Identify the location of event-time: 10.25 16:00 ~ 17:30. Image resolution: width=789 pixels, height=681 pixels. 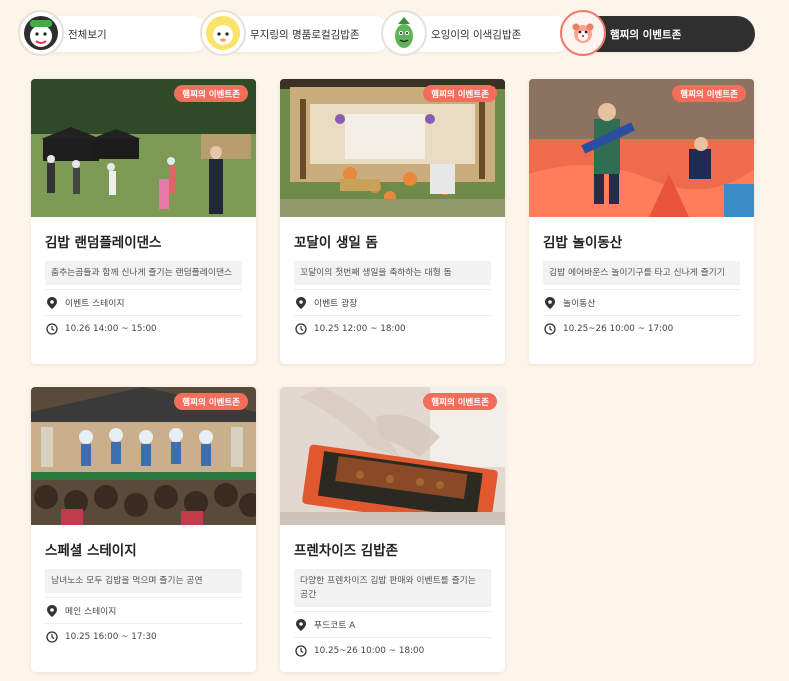
(143, 636).